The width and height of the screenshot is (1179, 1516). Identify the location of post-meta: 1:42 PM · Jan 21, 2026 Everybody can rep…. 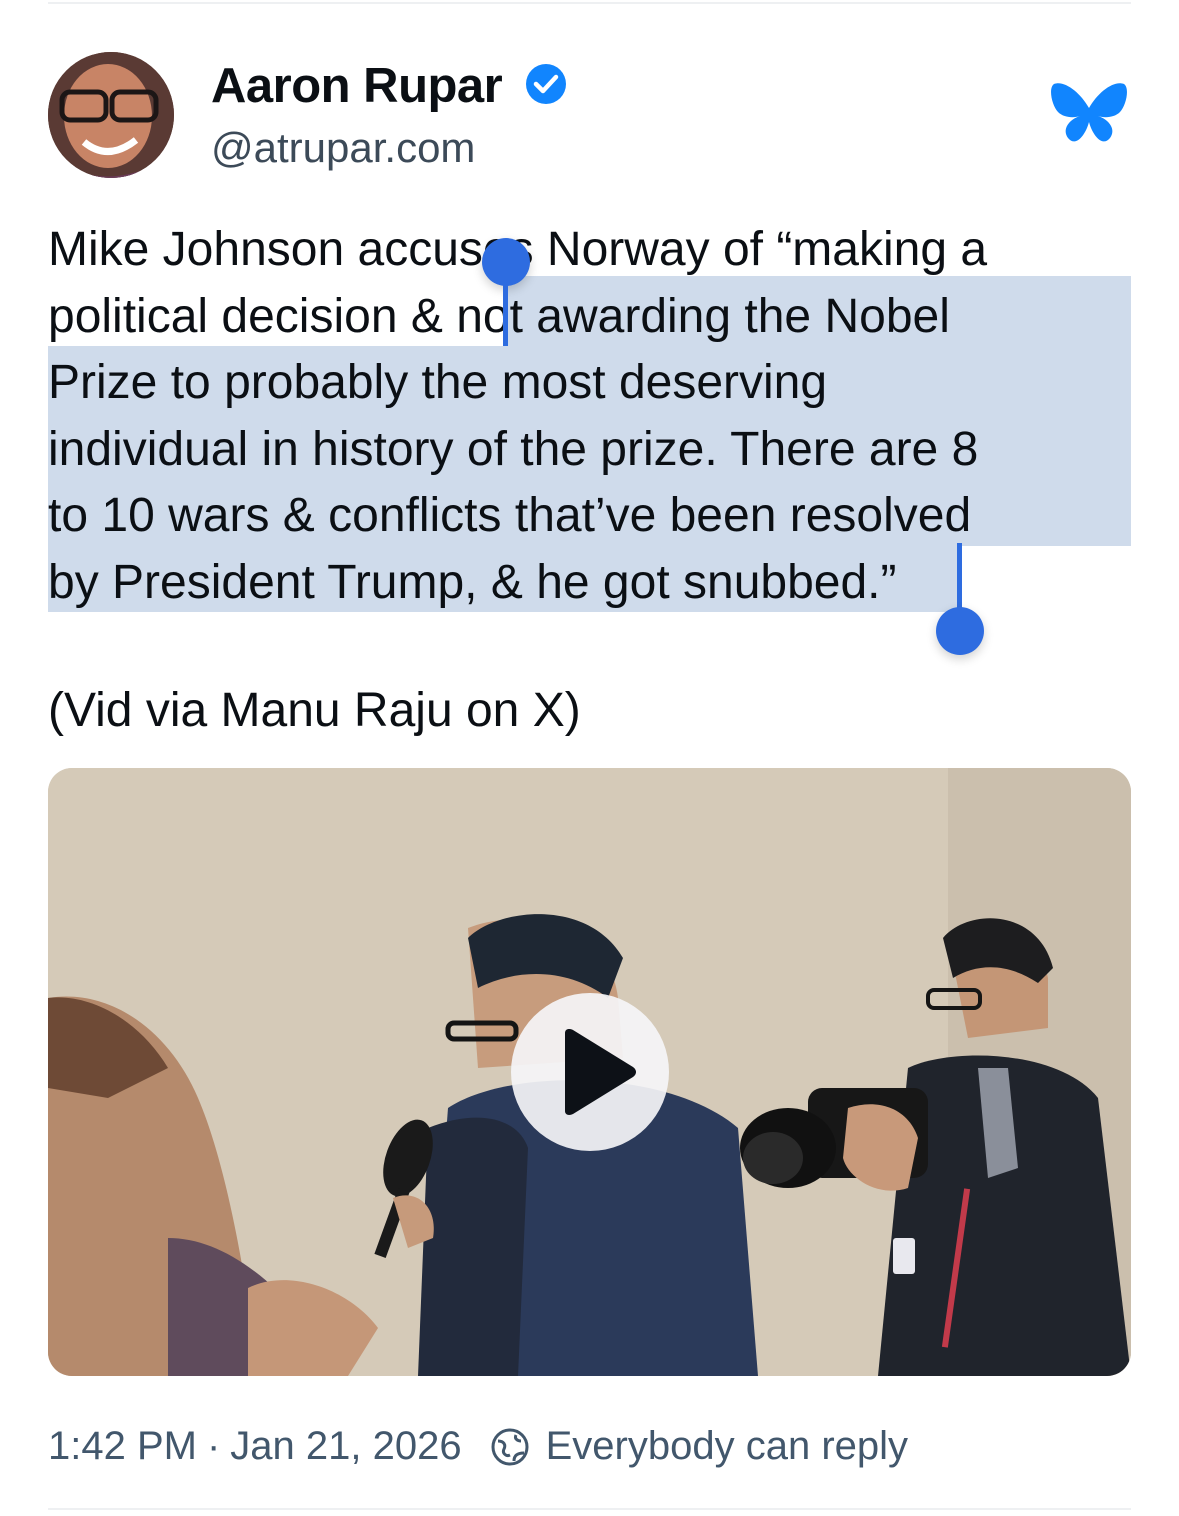
(478, 1446).